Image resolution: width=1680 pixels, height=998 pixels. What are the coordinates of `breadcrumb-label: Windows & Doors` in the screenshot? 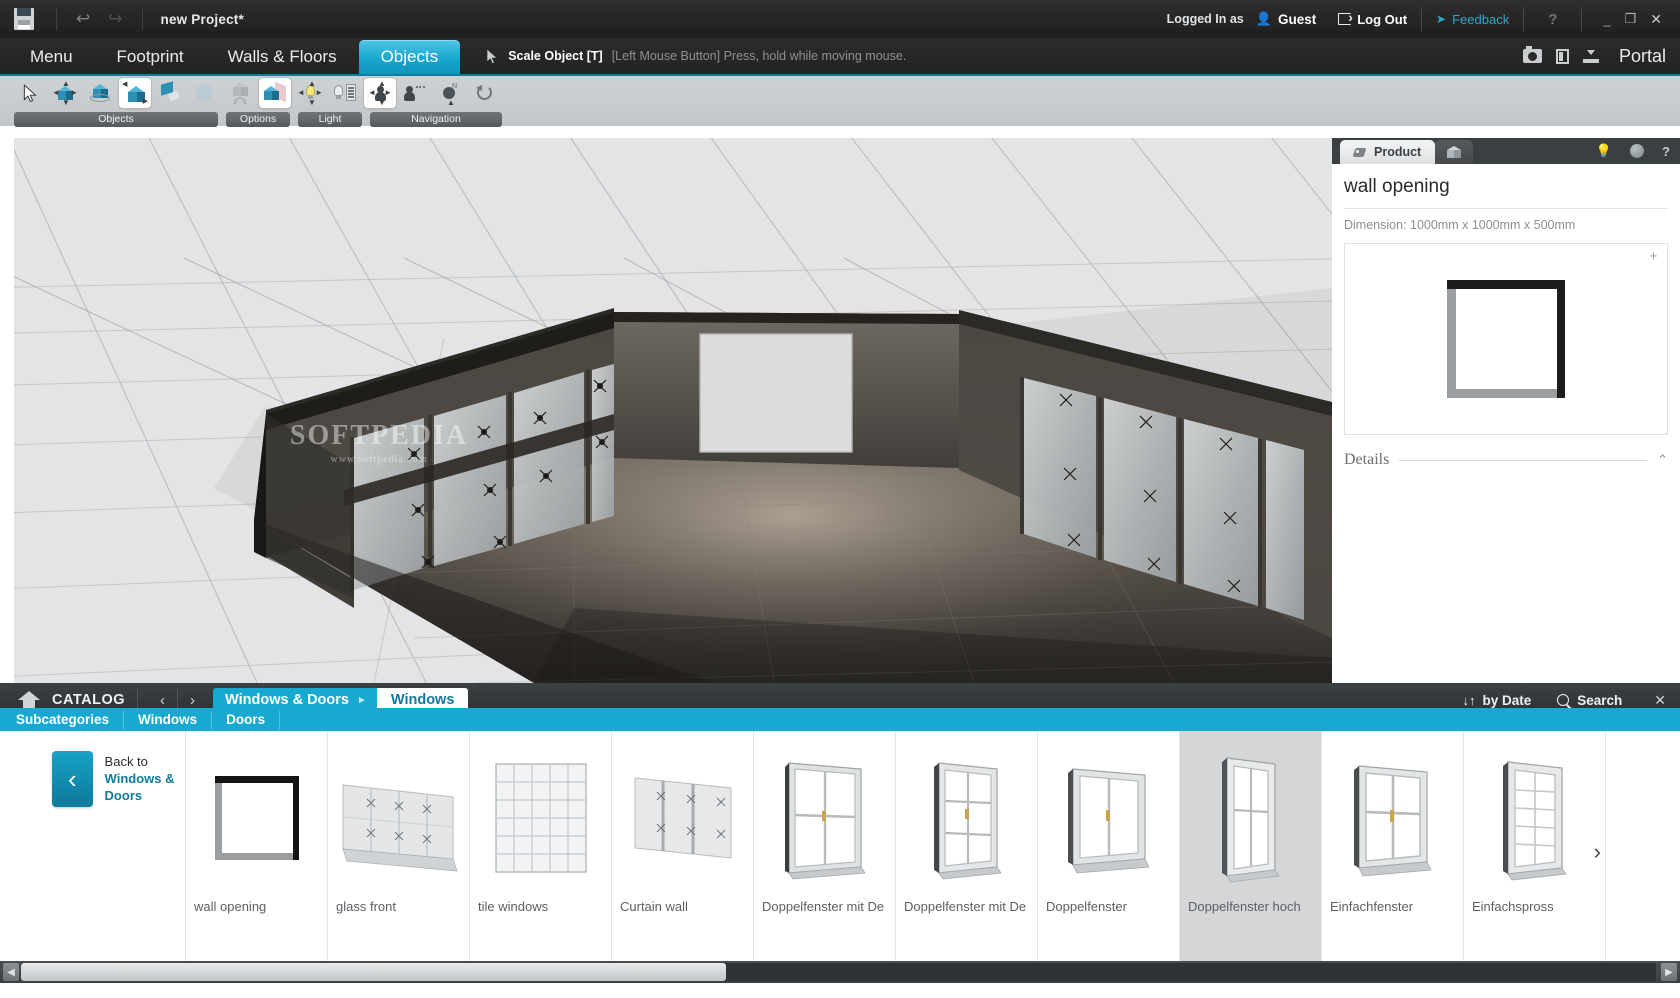 It's located at (287, 700).